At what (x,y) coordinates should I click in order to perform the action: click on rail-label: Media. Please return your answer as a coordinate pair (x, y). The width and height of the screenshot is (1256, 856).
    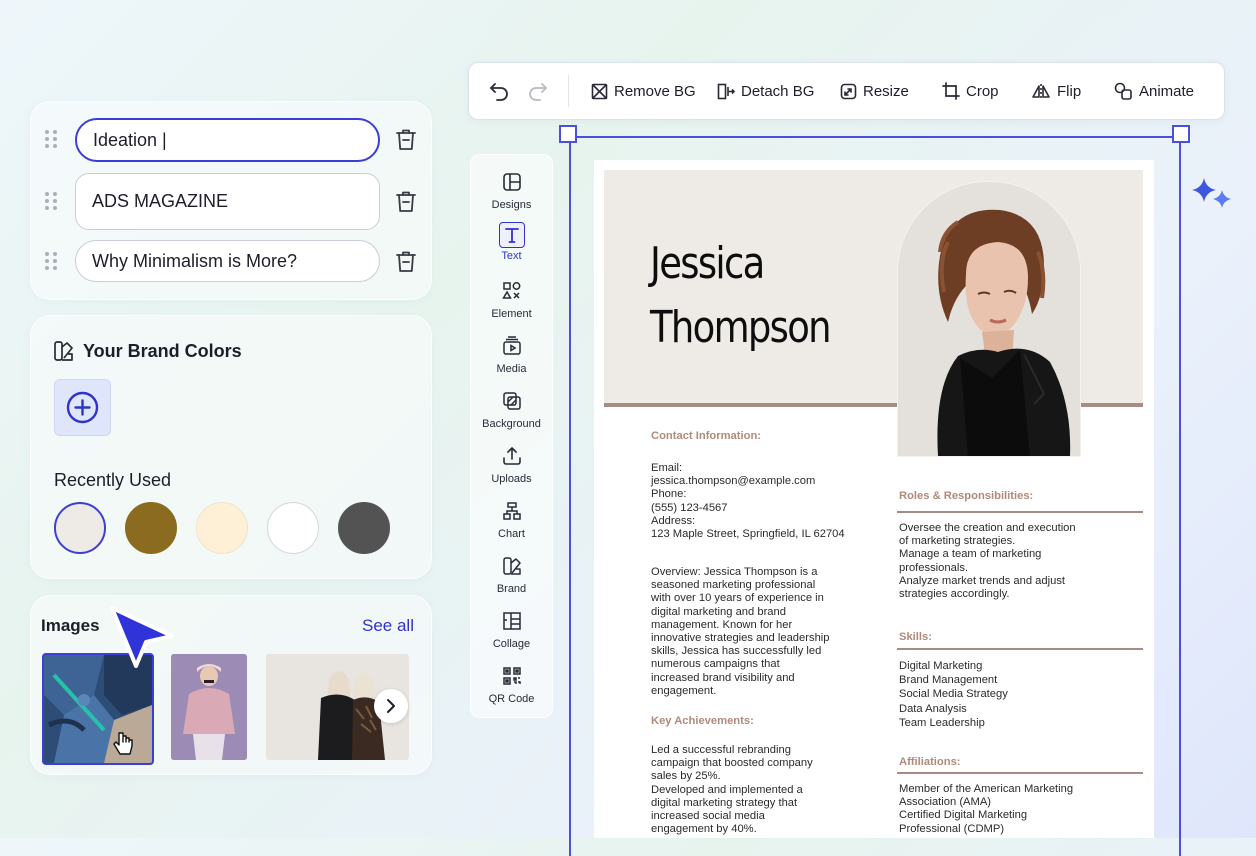
    Looking at the image, I should click on (511, 369).